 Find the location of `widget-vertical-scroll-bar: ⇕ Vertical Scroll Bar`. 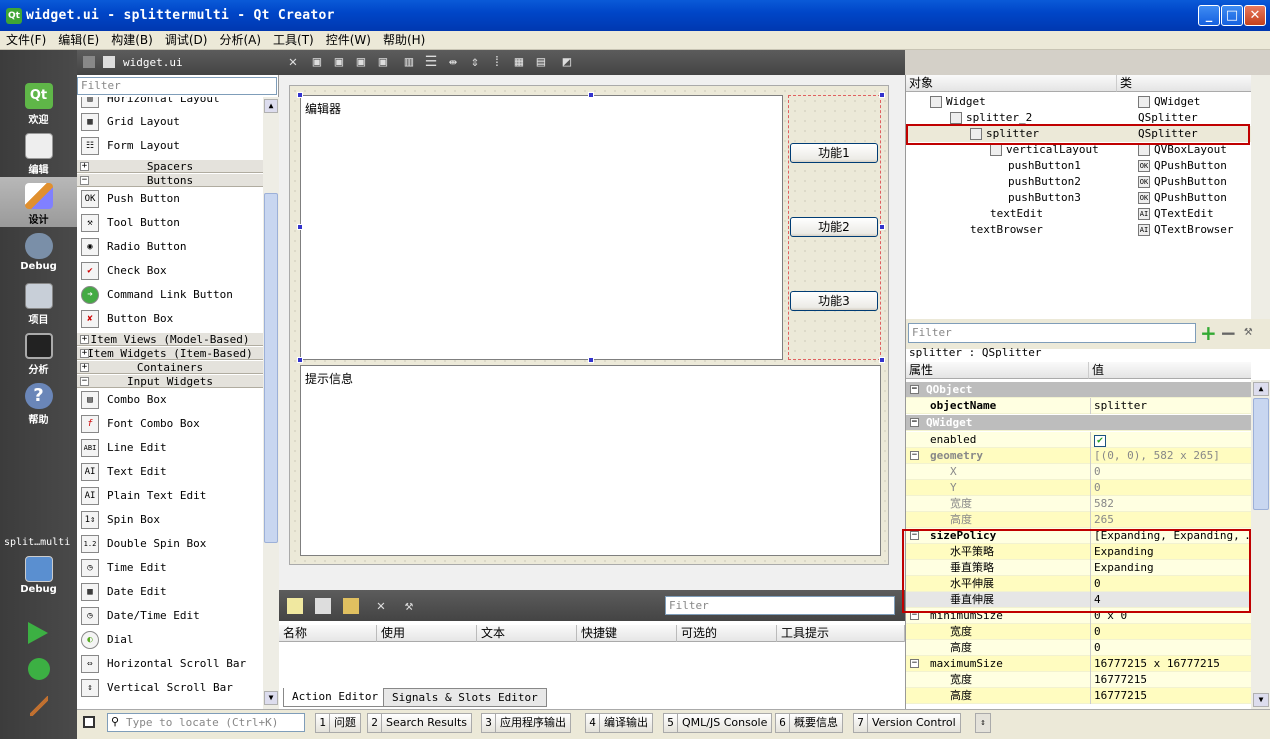

widget-vertical-scroll-bar: ⇕ Vertical Scroll Bar is located at coordinates (170, 688).